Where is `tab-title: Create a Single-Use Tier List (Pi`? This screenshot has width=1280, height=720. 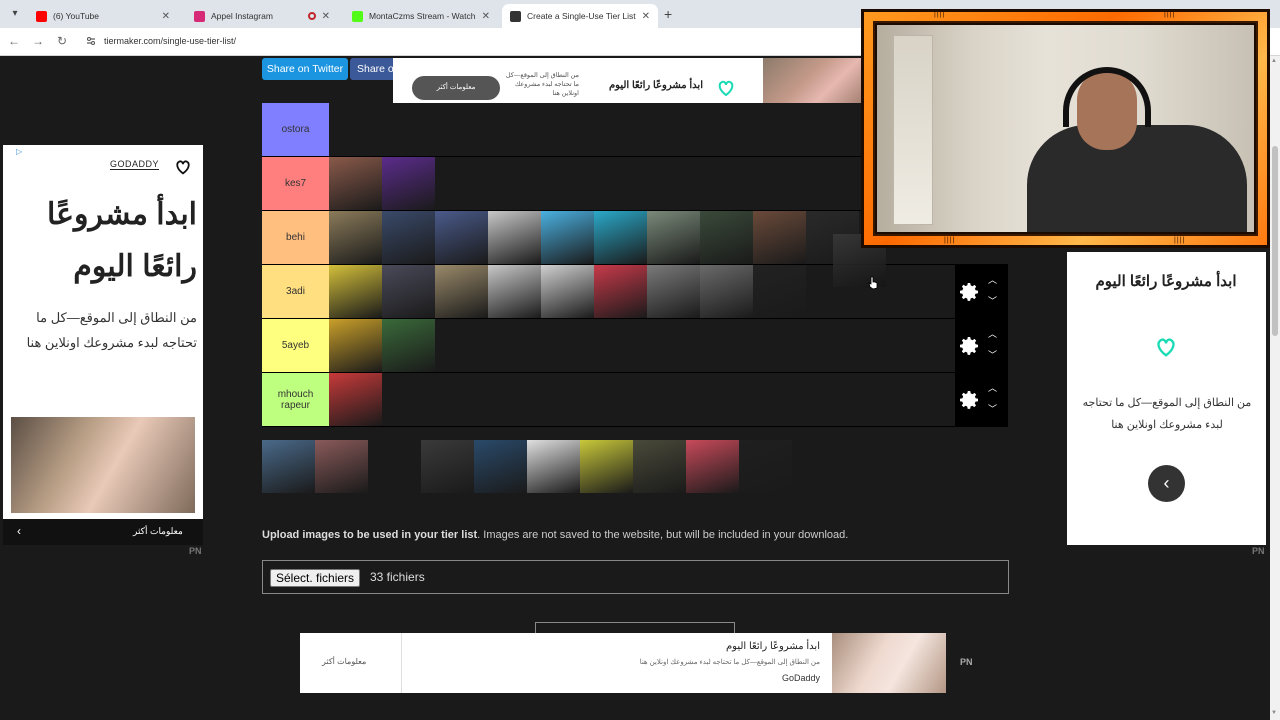 tab-title: Create a Single-Use Tier List (Pi is located at coordinates (581, 16).